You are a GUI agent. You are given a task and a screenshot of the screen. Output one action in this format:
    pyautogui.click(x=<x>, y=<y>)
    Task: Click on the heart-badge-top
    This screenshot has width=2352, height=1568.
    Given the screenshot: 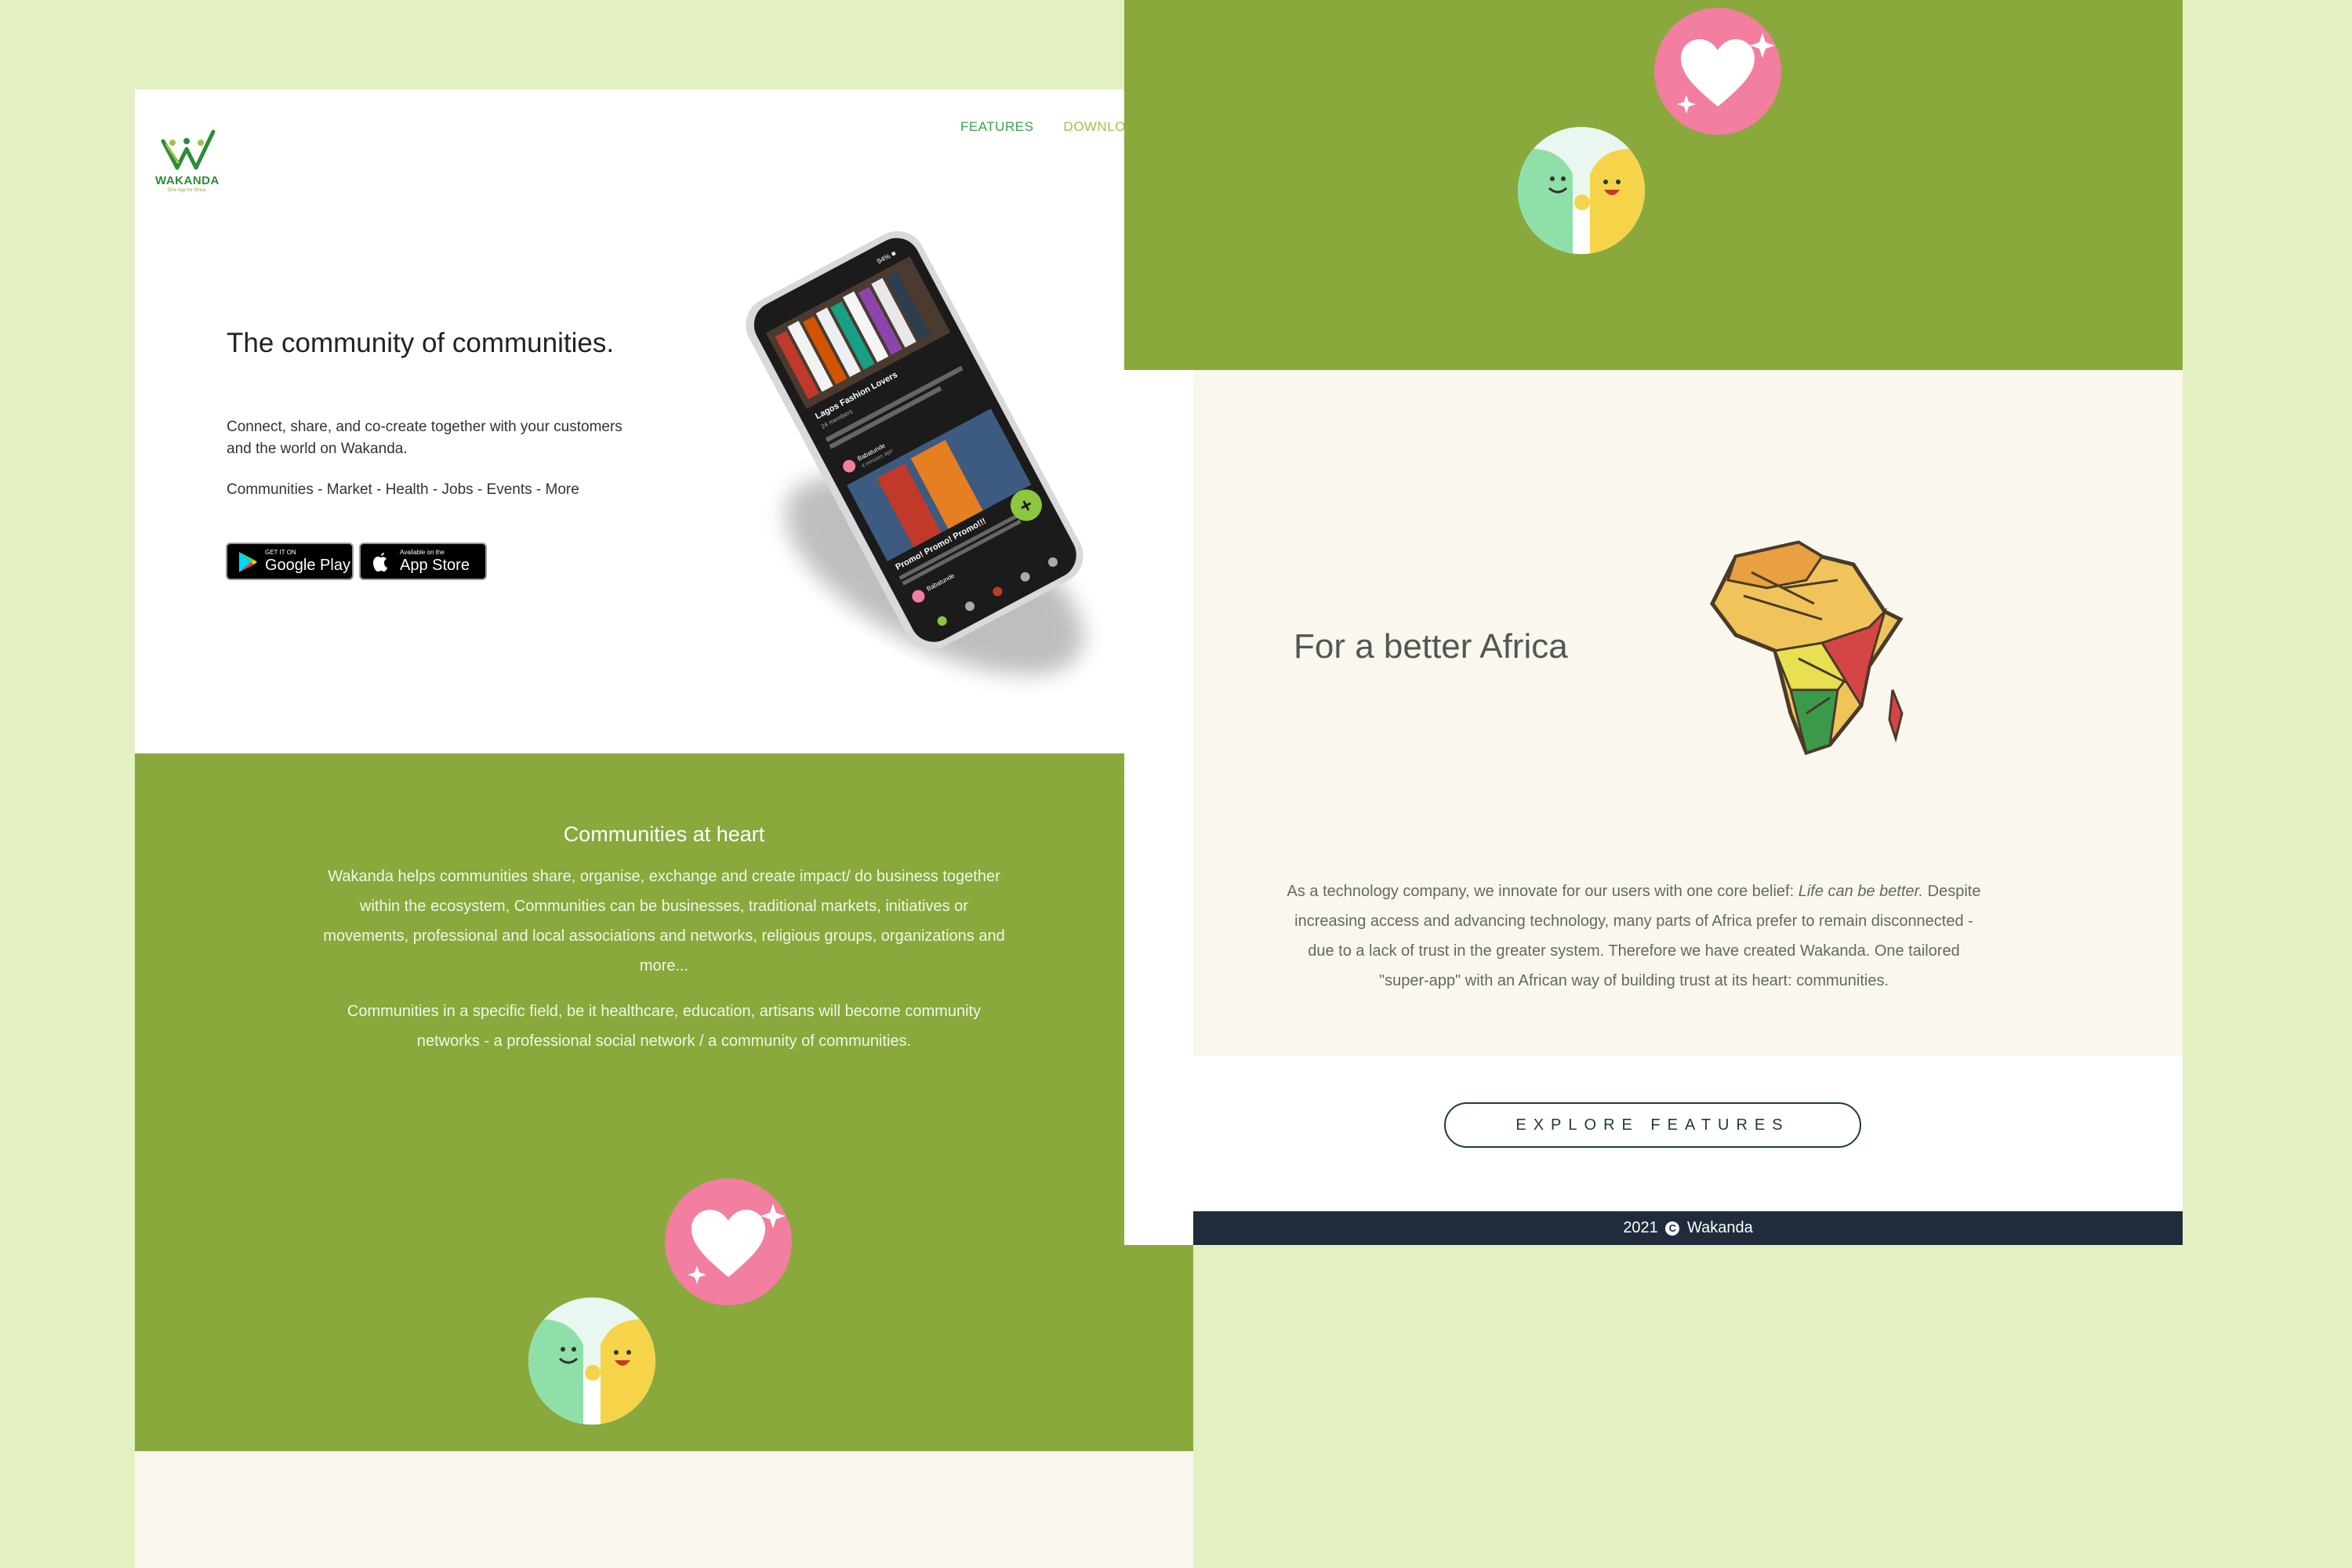 What is the action you would take?
    pyautogui.click(x=1717, y=71)
    